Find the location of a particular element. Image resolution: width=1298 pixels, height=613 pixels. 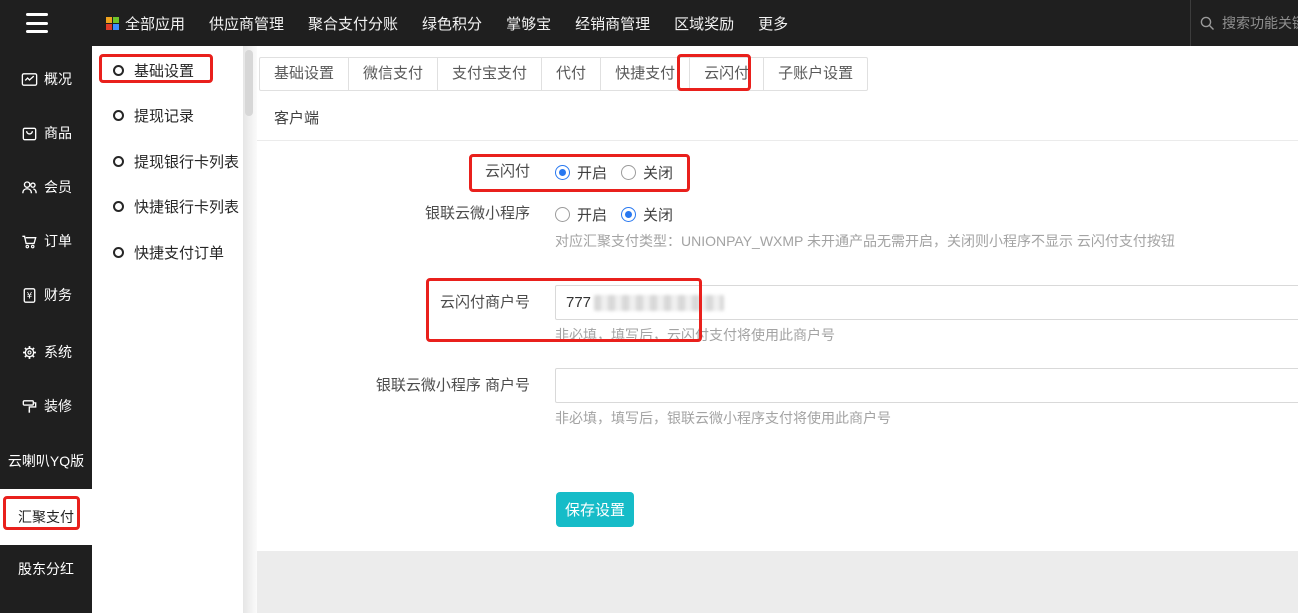

submenu-label: 基础设置 is located at coordinates (164, 71).